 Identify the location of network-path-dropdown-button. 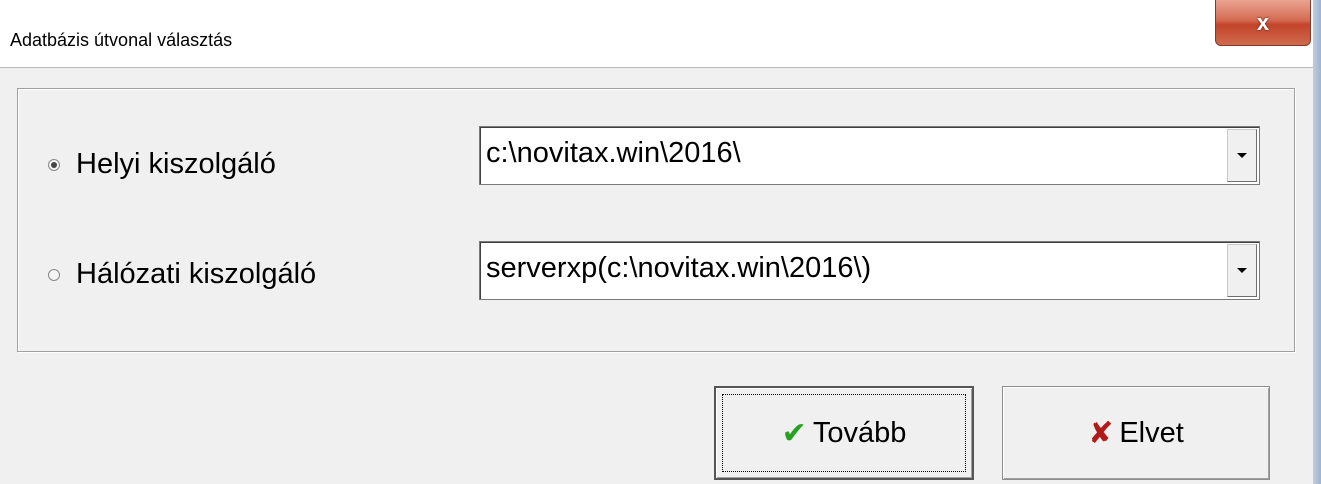
(1242, 270).